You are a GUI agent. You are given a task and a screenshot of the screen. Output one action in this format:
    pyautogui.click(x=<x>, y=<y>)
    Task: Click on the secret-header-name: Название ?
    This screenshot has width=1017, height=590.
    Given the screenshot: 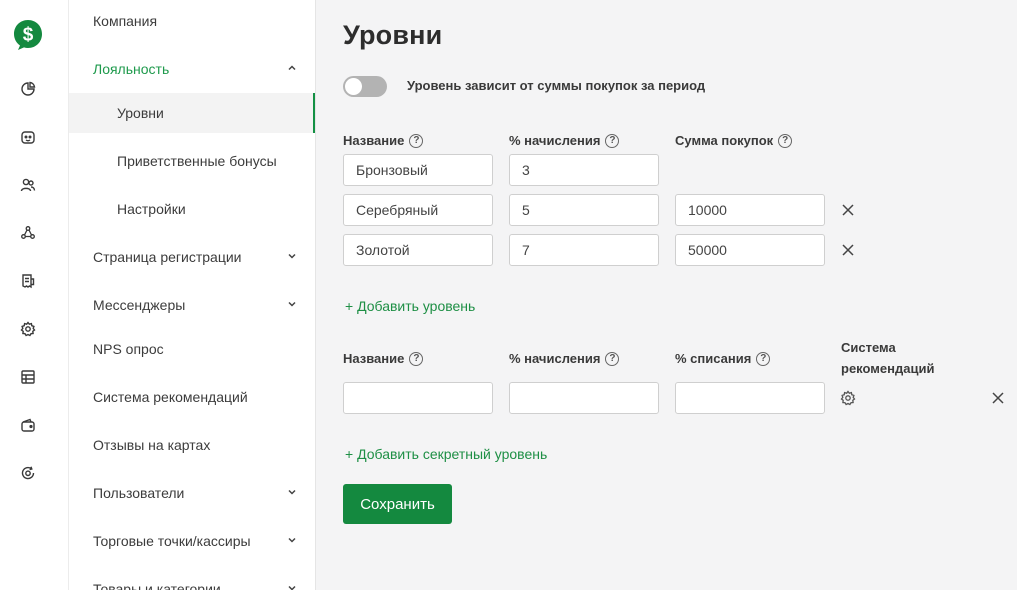 What is the action you would take?
    pyautogui.click(x=383, y=358)
    